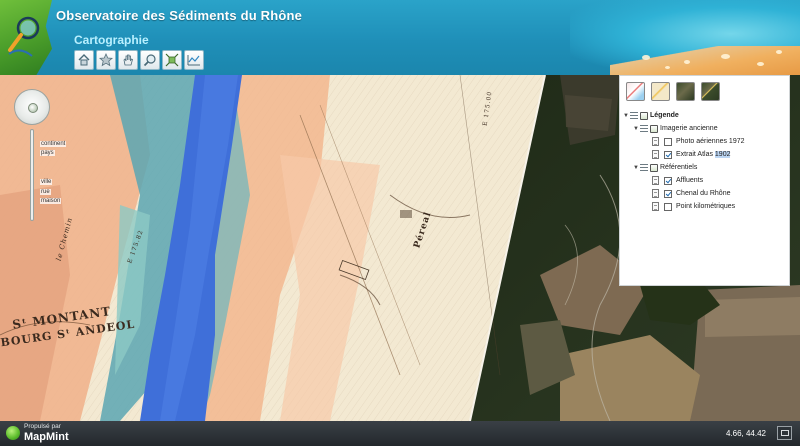  I want to click on osm-layer-icon, so click(635, 91).